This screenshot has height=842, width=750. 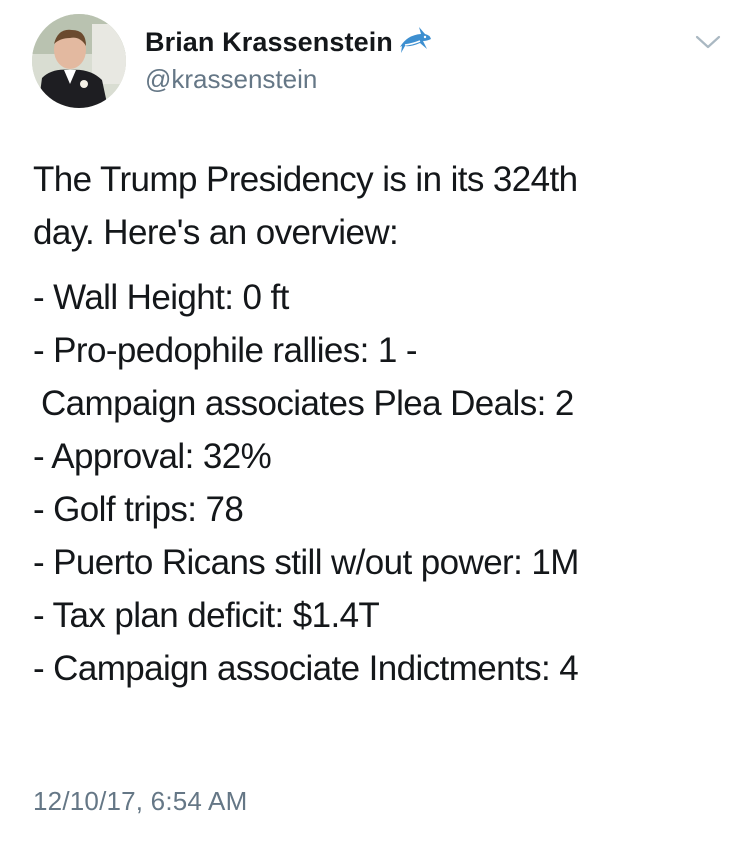 I want to click on author-handle: @krassenstein, so click(x=289, y=79).